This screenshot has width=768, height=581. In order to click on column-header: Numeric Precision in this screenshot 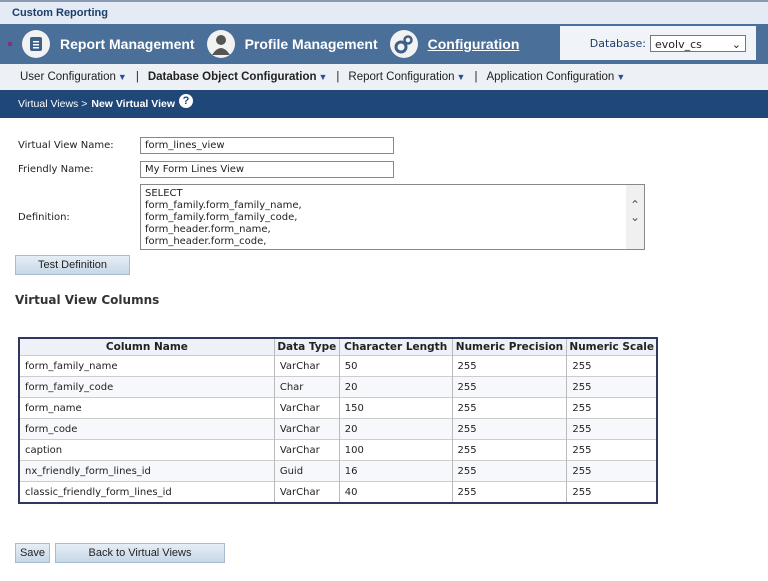, I will do `click(510, 347)`.